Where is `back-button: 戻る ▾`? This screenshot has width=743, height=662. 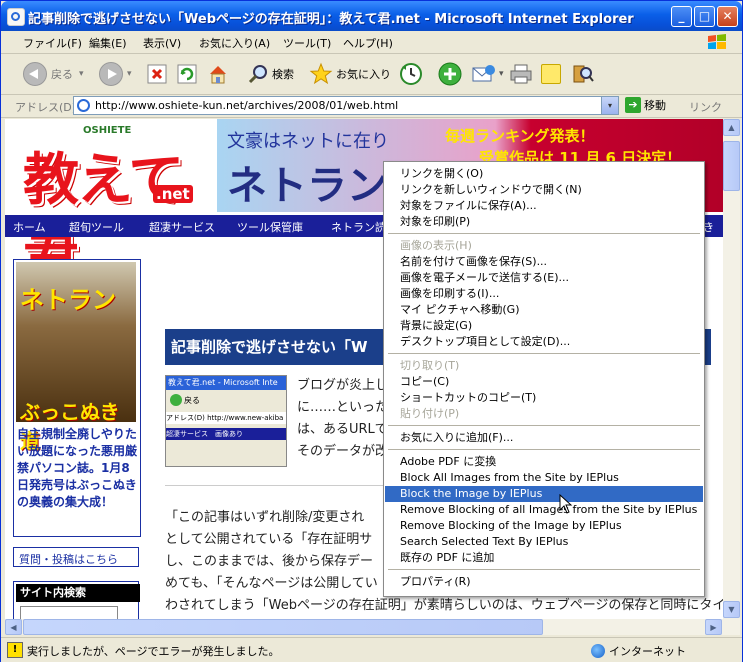
back-button: 戻る ▾ is located at coordinates (53, 74).